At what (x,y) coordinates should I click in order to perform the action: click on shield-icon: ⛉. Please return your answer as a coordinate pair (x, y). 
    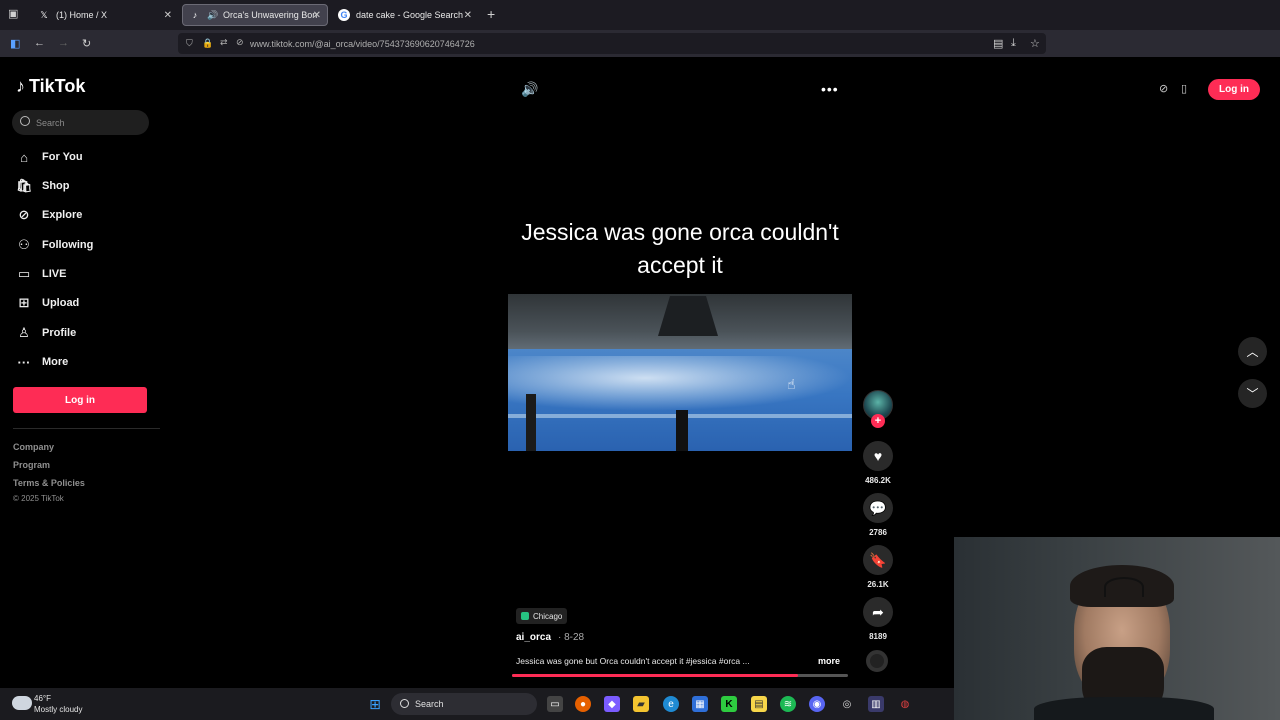
    Looking at the image, I should click on (189, 43).